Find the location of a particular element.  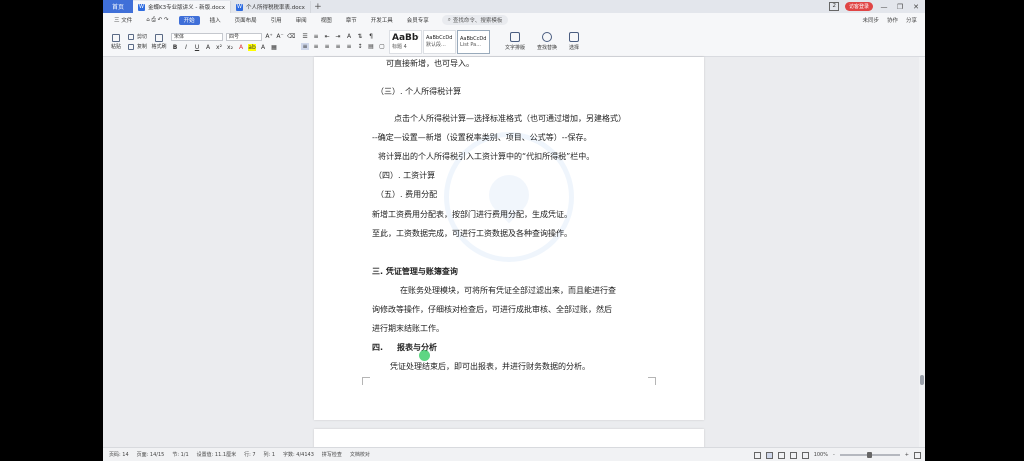

web-view-icon is located at coordinates (793, 455).